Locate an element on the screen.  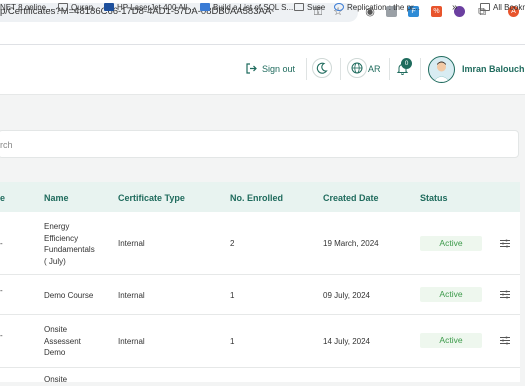
language-label: AR is located at coordinates (374, 69).